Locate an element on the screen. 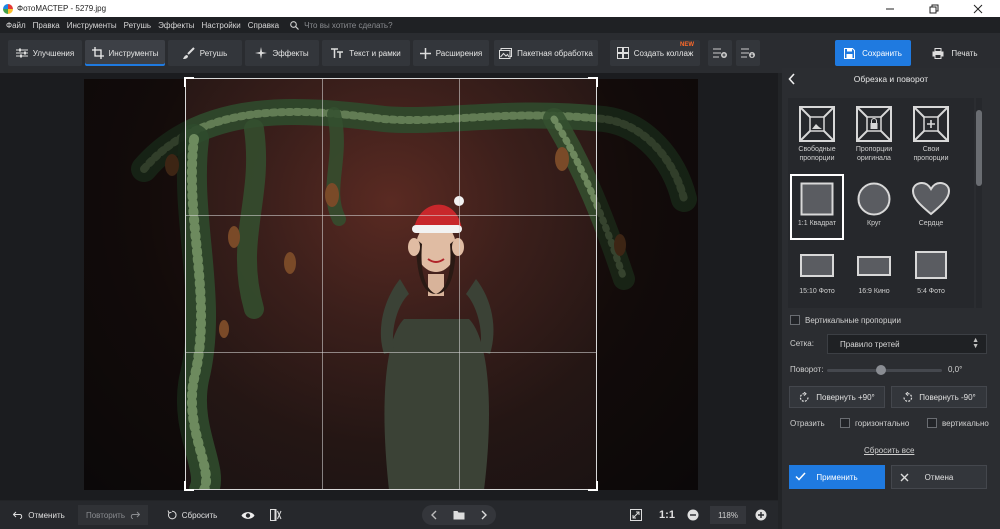 The width and height of the screenshot is (1000, 529). shape-heart: Сердце is located at coordinates (931, 207).